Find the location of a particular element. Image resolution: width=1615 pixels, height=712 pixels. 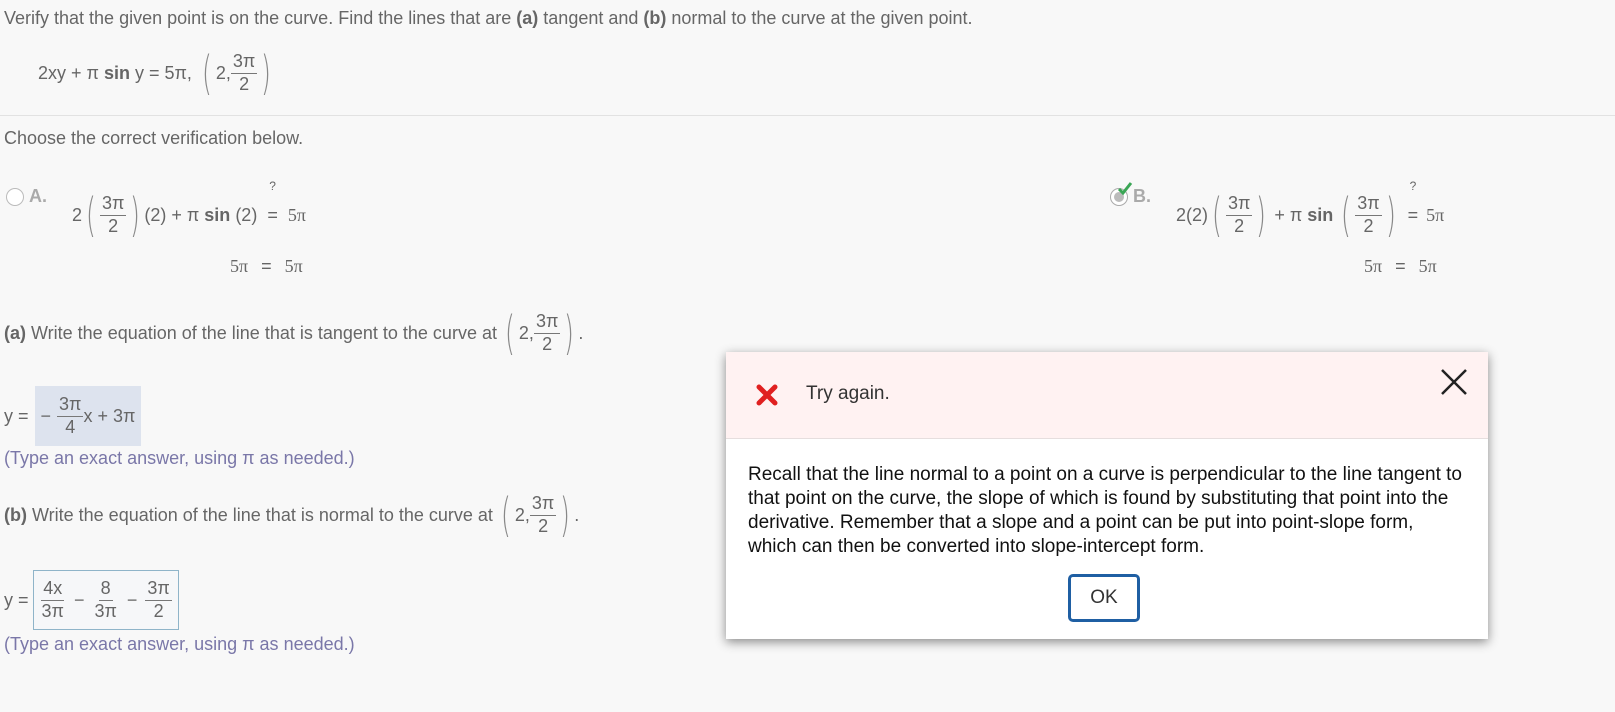

option-b-mid: + π is located at coordinates (1291, 214).